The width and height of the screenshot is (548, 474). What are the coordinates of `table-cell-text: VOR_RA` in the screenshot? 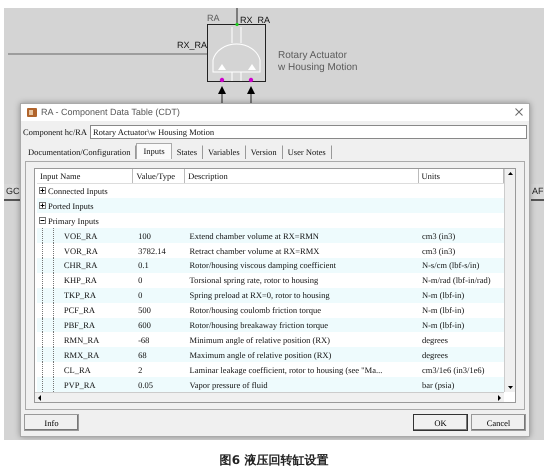 It's located at (80, 251).